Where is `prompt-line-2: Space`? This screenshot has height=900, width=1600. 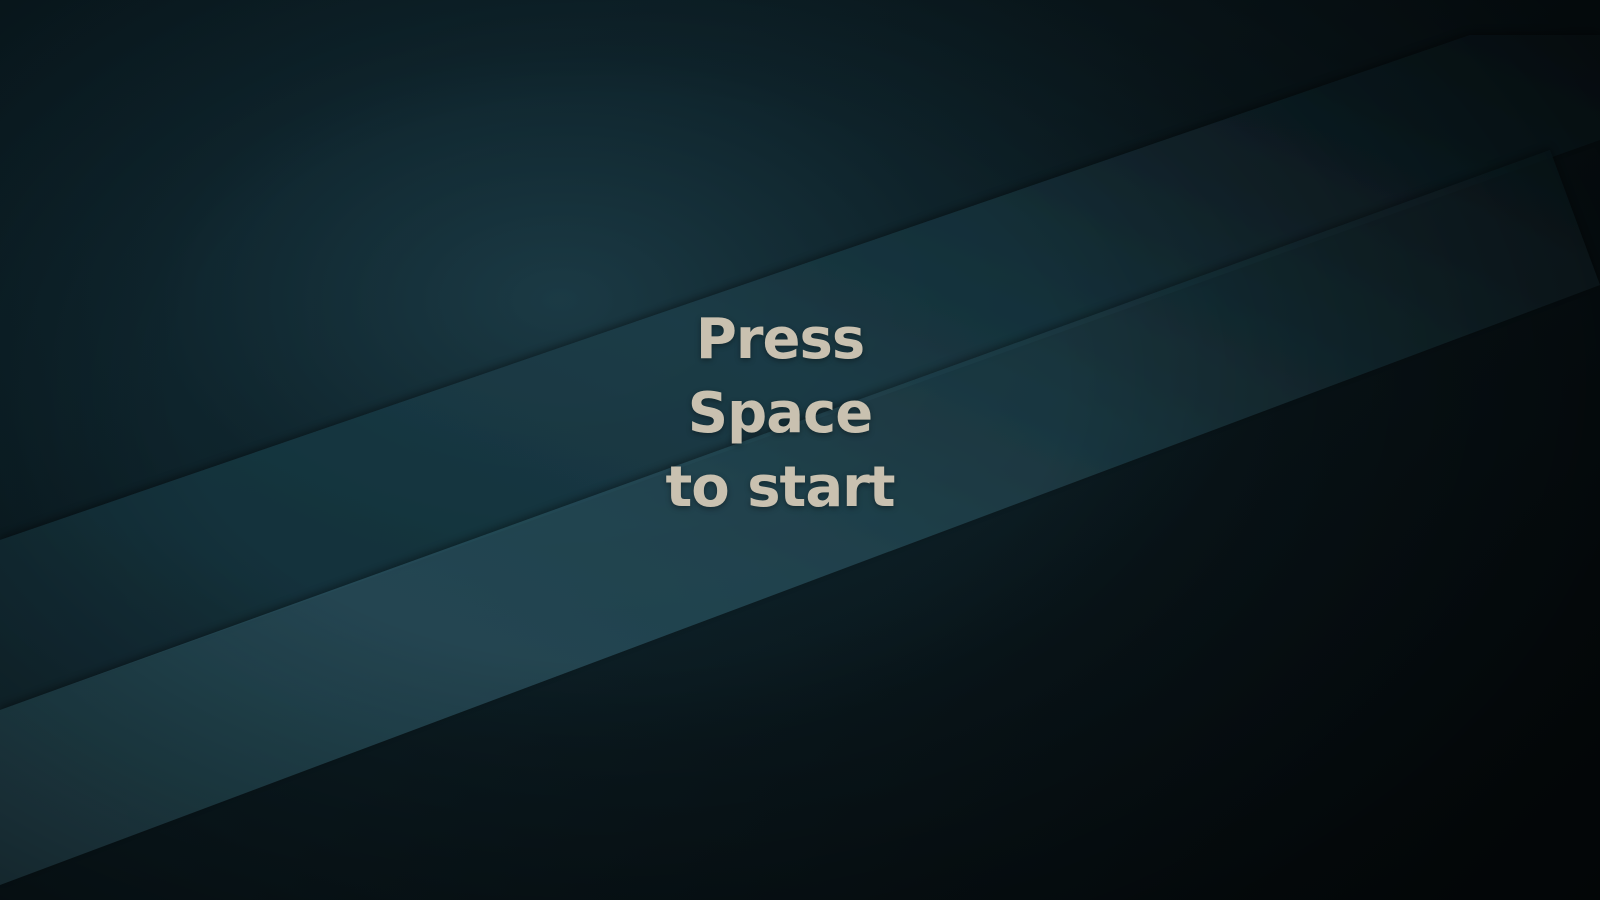
prompt-line-2: Space is located at coordinates (780, 413).